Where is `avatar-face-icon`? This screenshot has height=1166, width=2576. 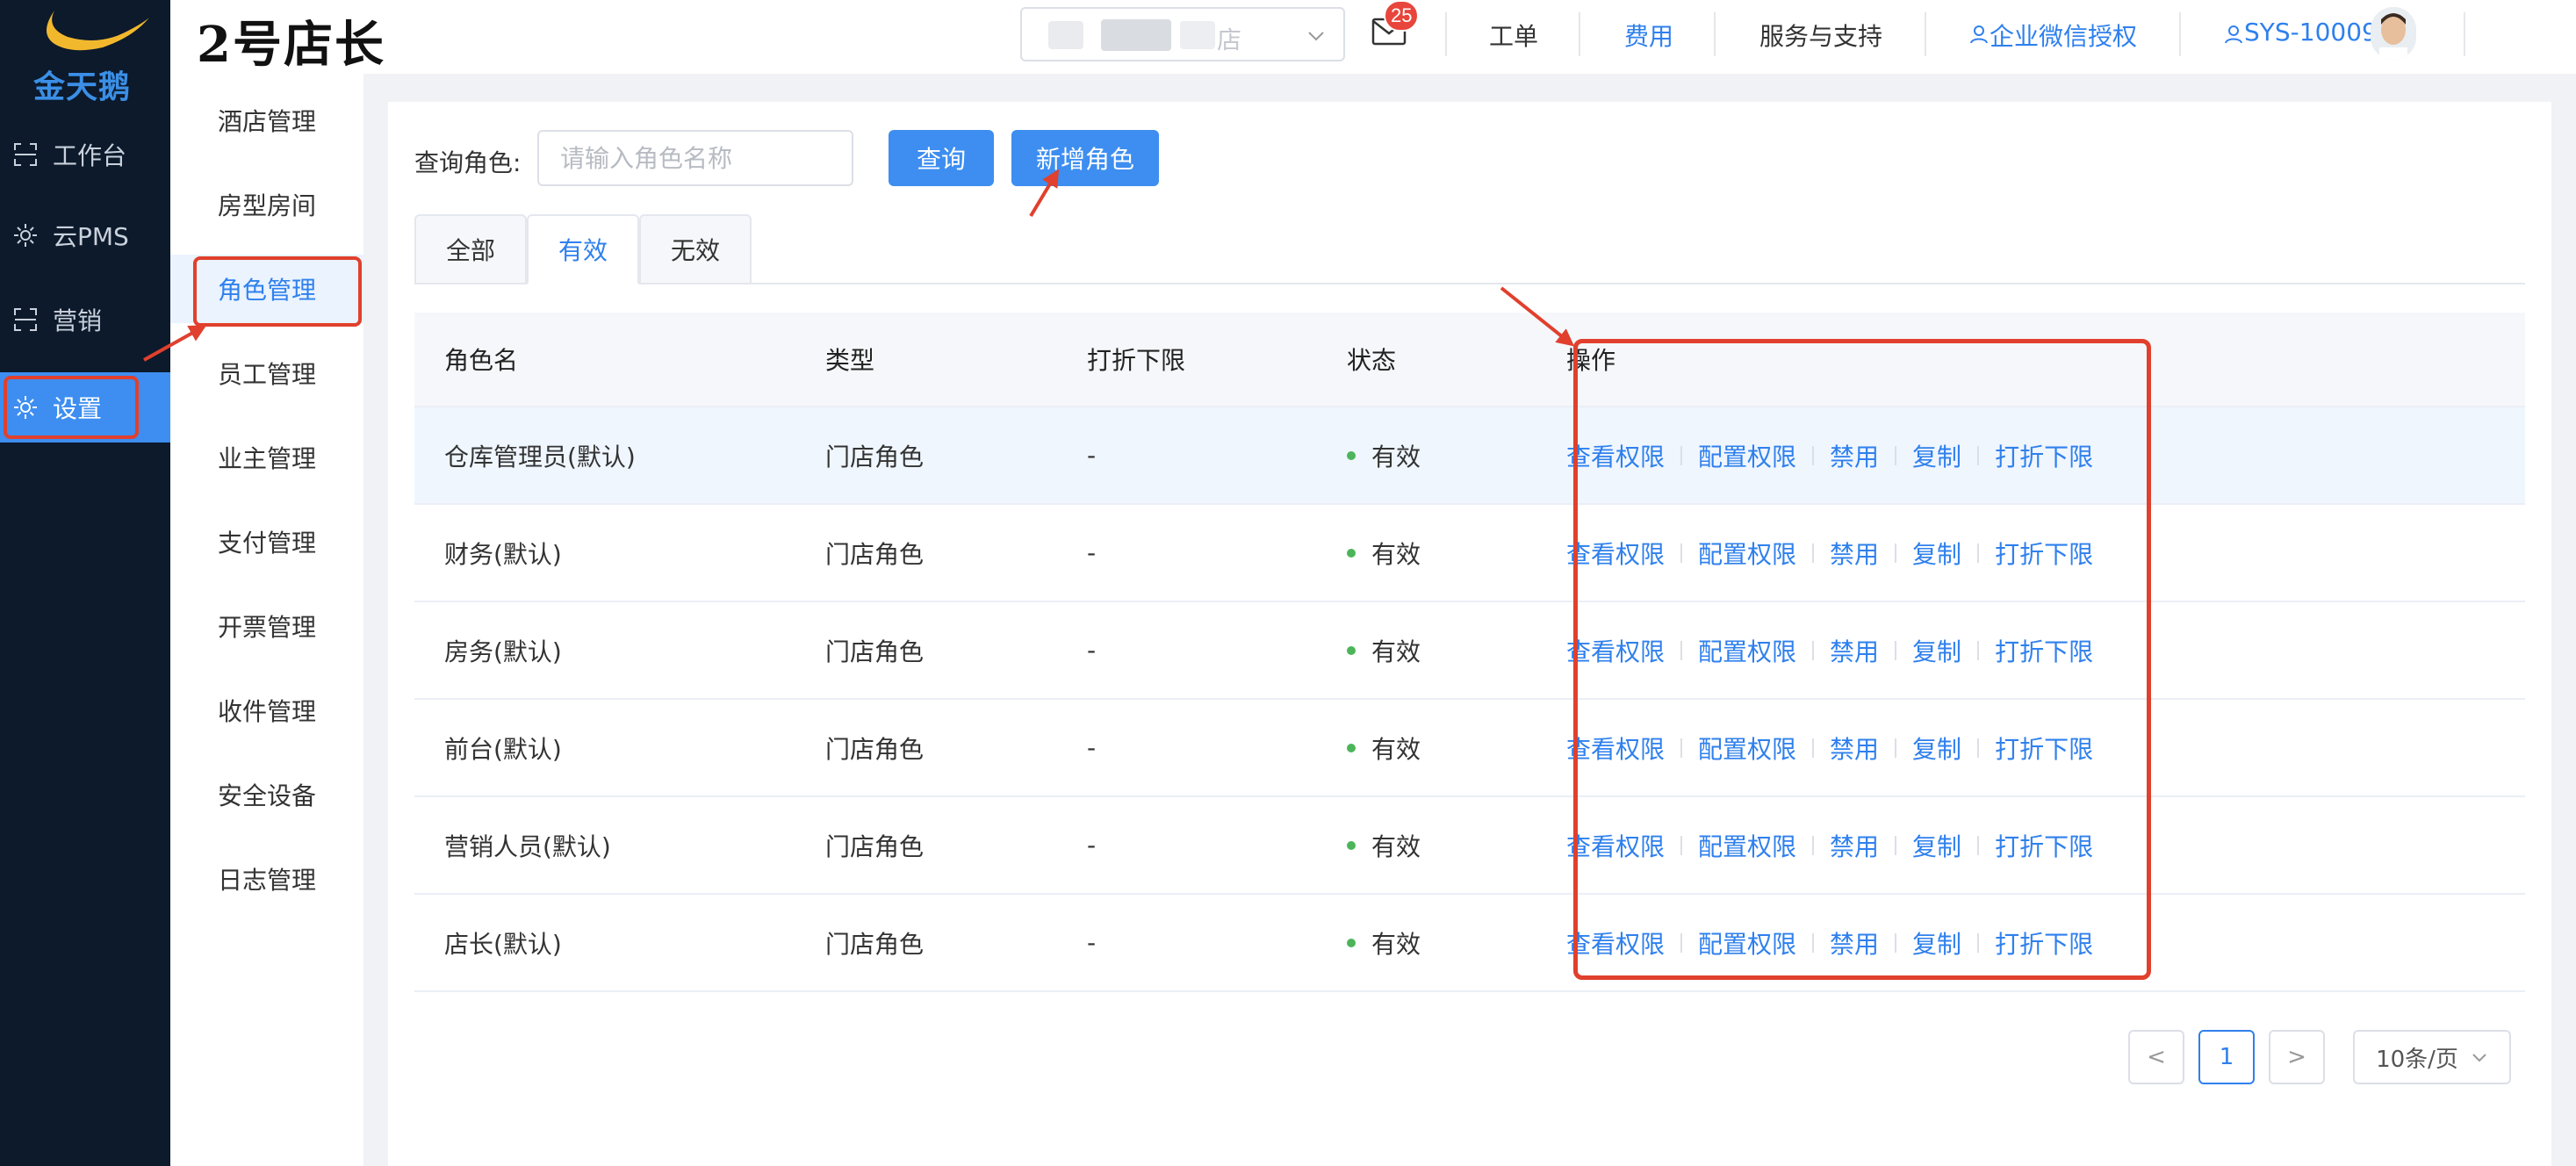 avatar-face-icon is located at coordinates (2393, 34).